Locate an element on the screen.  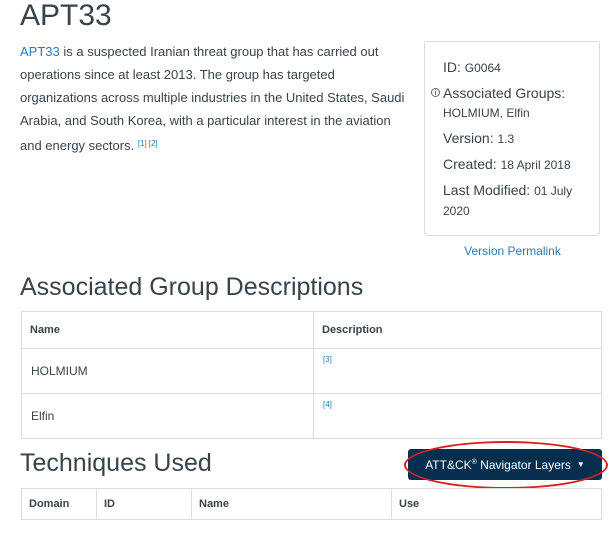
id-label: ID: is located at coordinates (452, 67).